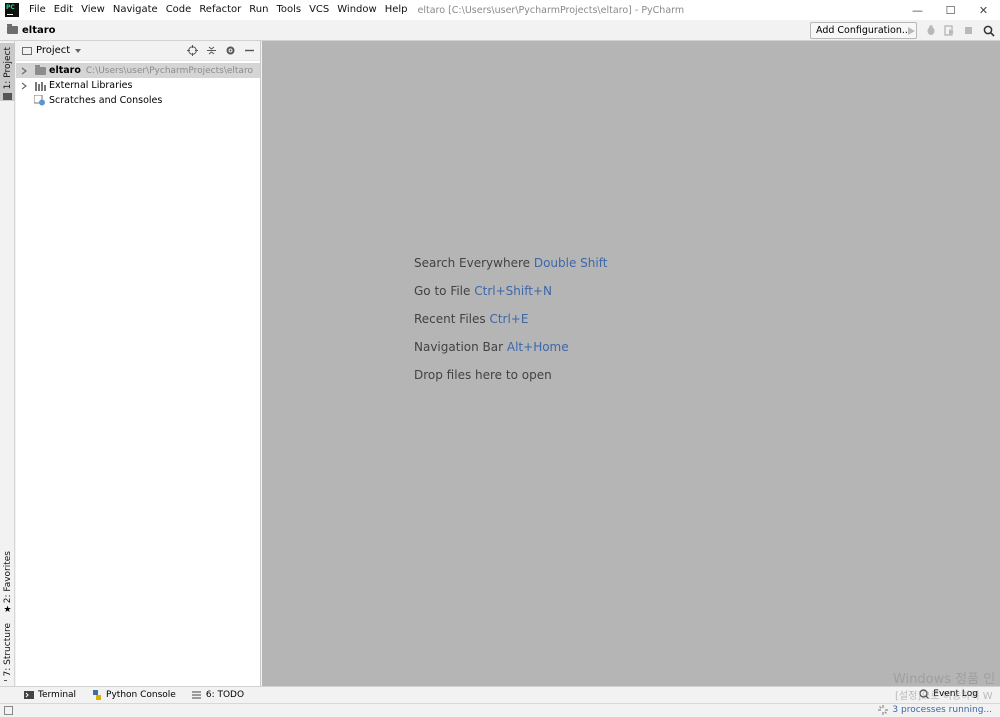  Describe the element at coordinates (40, 100) in the screenshot. I see `scratches-icon` at that location.